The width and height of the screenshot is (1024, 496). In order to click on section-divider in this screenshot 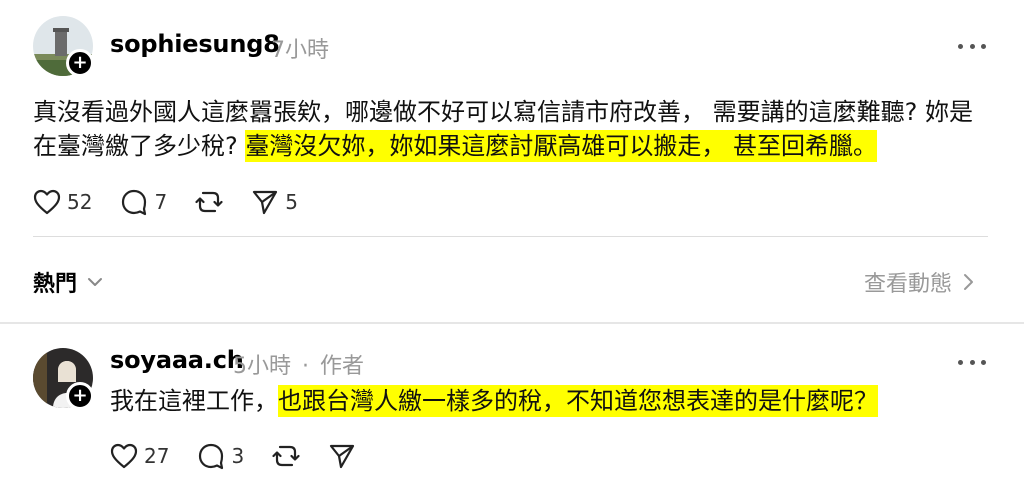, I will do `click(512, 323)`.